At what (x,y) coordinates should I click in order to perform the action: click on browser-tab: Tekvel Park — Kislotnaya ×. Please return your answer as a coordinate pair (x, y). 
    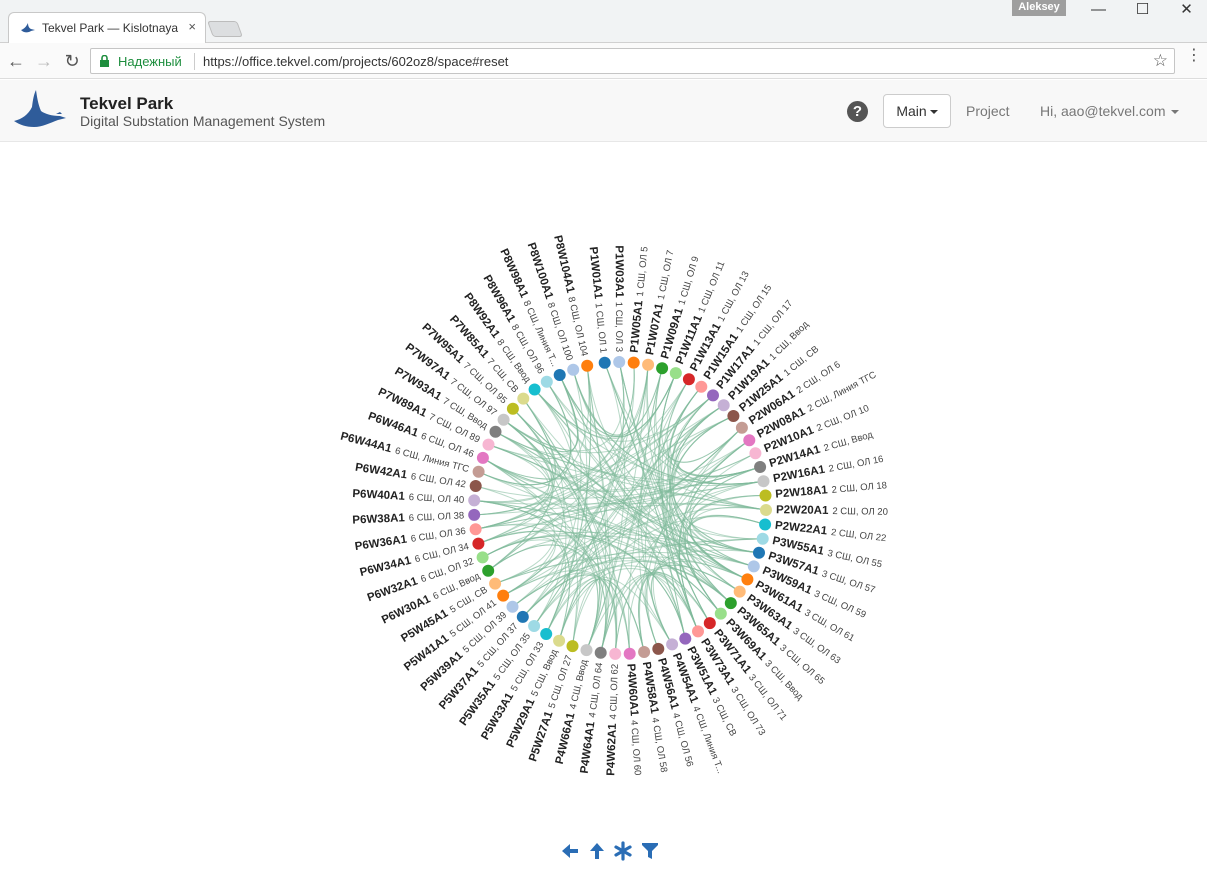
    Looking at the image, I should click on (107, 27).